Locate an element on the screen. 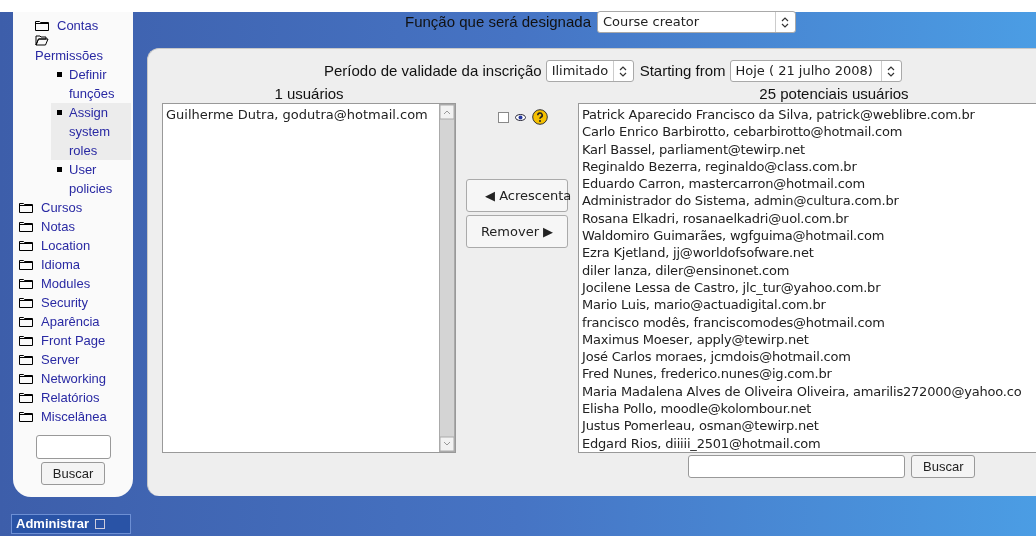 The image size is (1036, 536). list-option: Ezra Kjetland, jj@worldofsofware.net is located at coordinates (809, 253).